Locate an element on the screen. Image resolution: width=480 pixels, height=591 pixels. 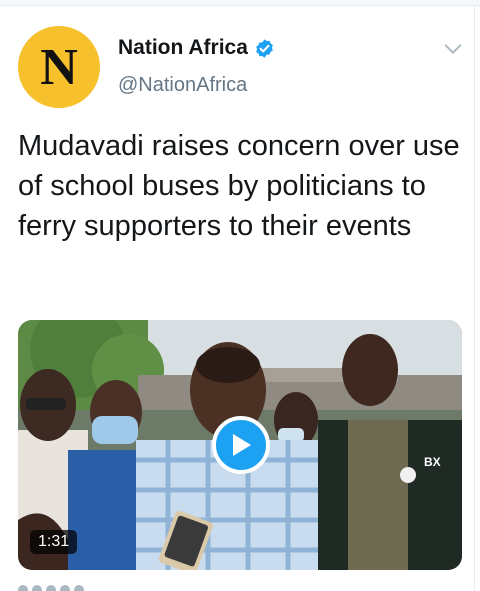
shirt-badge-text: BX is located at coordinates (432, 462).